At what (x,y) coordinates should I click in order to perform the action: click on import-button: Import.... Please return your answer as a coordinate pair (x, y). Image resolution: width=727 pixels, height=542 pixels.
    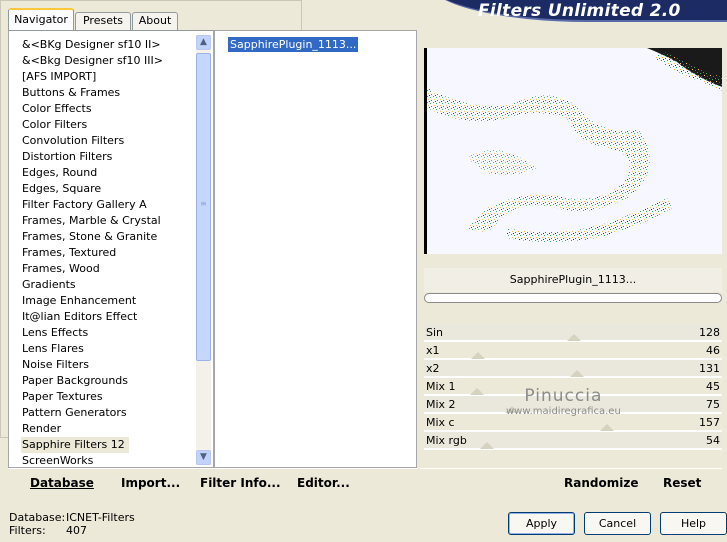
    Looking at the image, I should click on (150, 483).